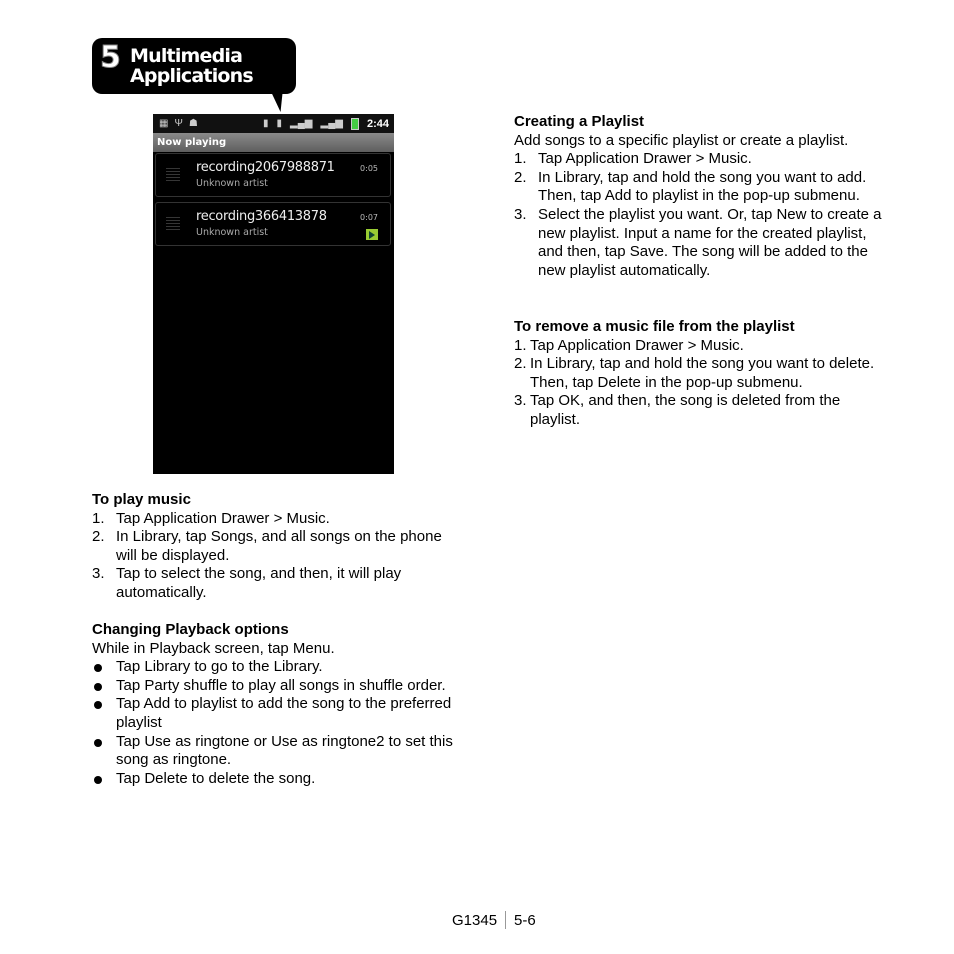  I want to click on section-heading: Changing Playback options, so click(190, 629).